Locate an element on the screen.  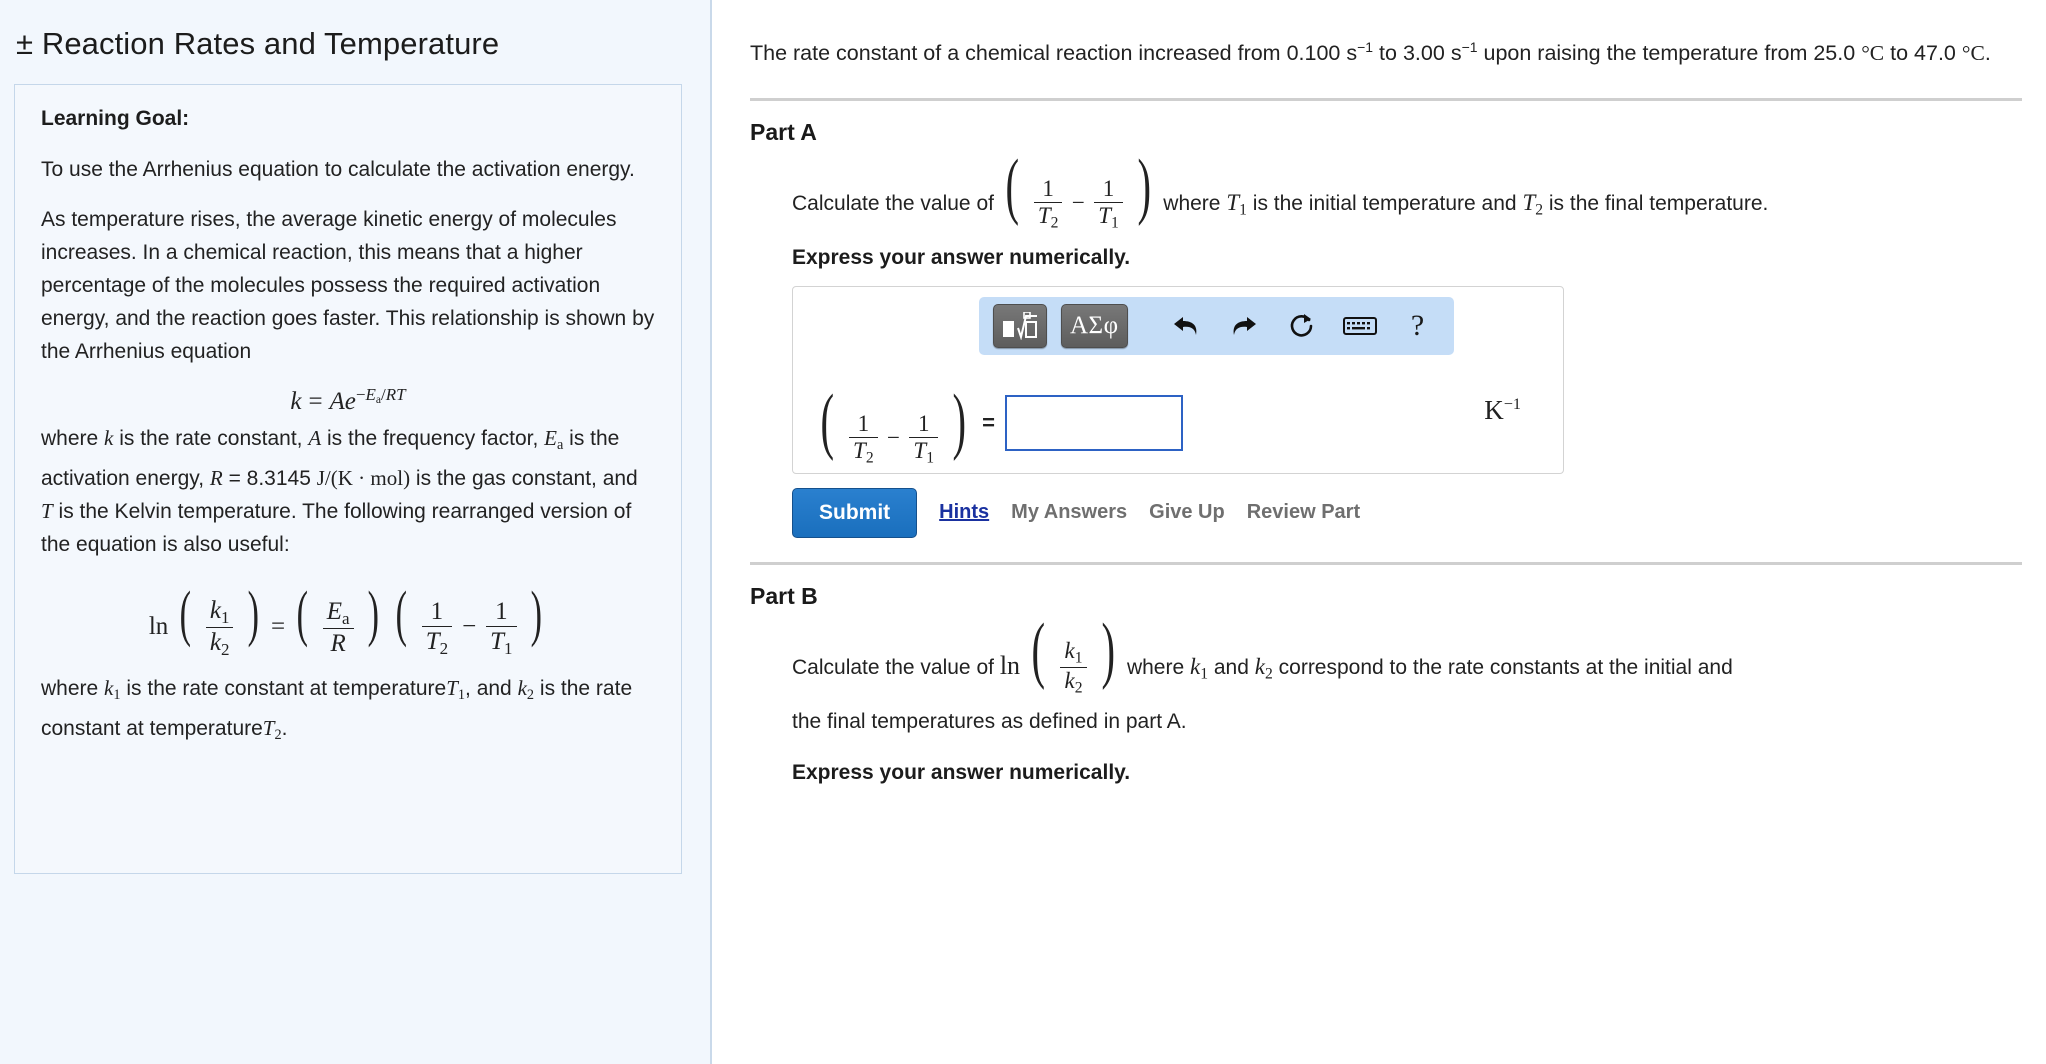
part-b-symbol-k1: k1 is located at coordinates (1199, 668).